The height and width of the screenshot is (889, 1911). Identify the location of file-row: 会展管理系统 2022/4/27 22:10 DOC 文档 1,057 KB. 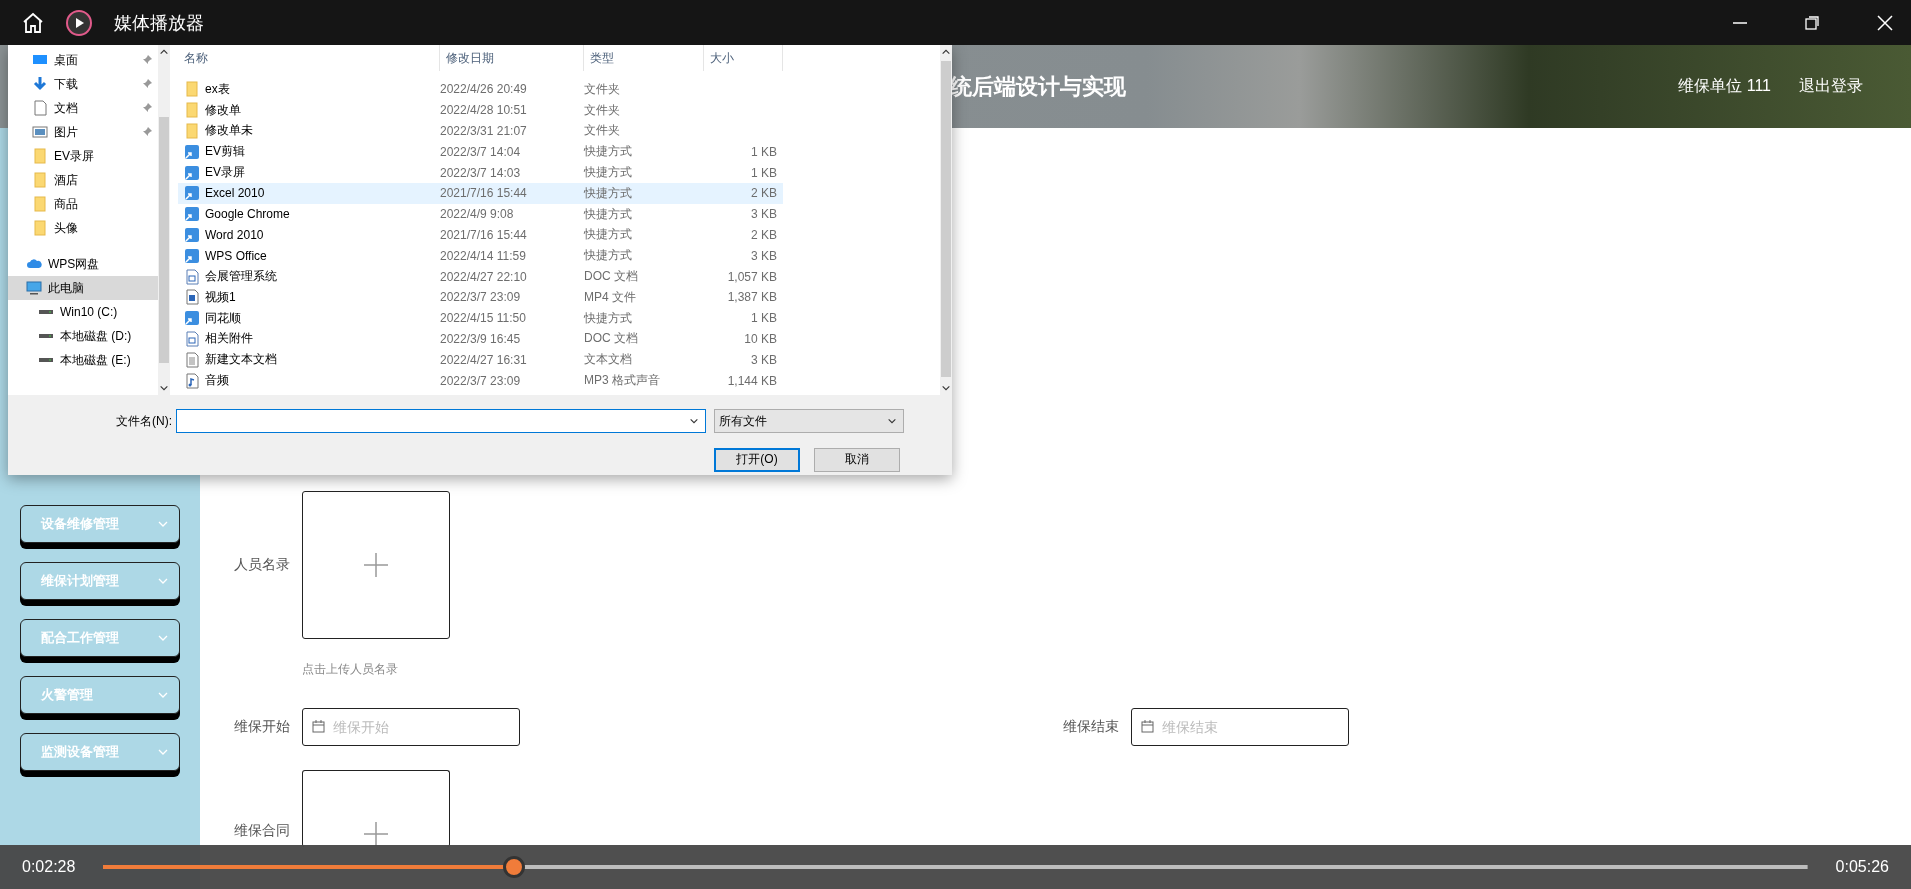
(480, 276).